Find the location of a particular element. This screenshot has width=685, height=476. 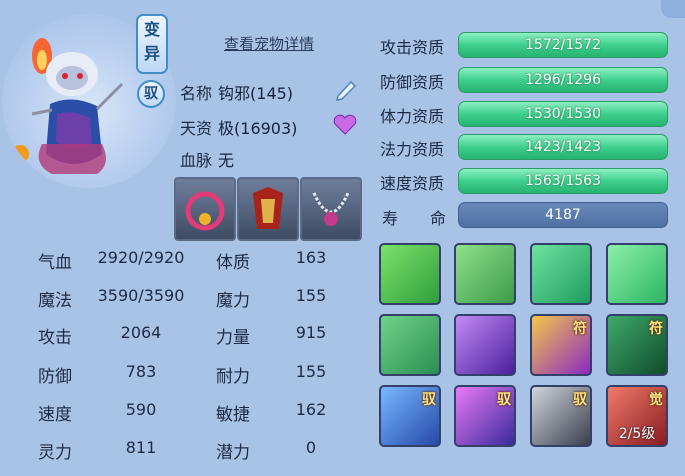

stat-value: 162 is located at coordinates (311, 409).